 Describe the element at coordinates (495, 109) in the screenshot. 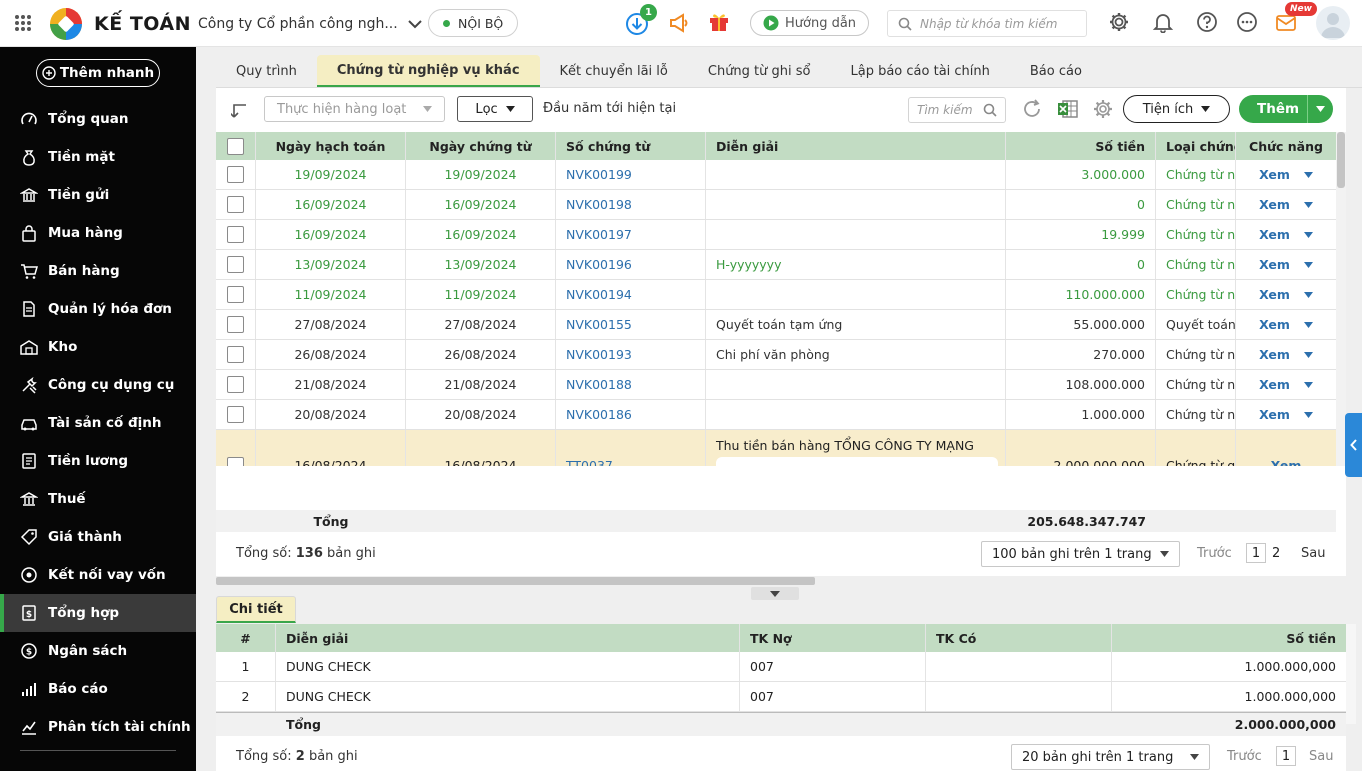

I see `filter-button: Lọc` at that location.